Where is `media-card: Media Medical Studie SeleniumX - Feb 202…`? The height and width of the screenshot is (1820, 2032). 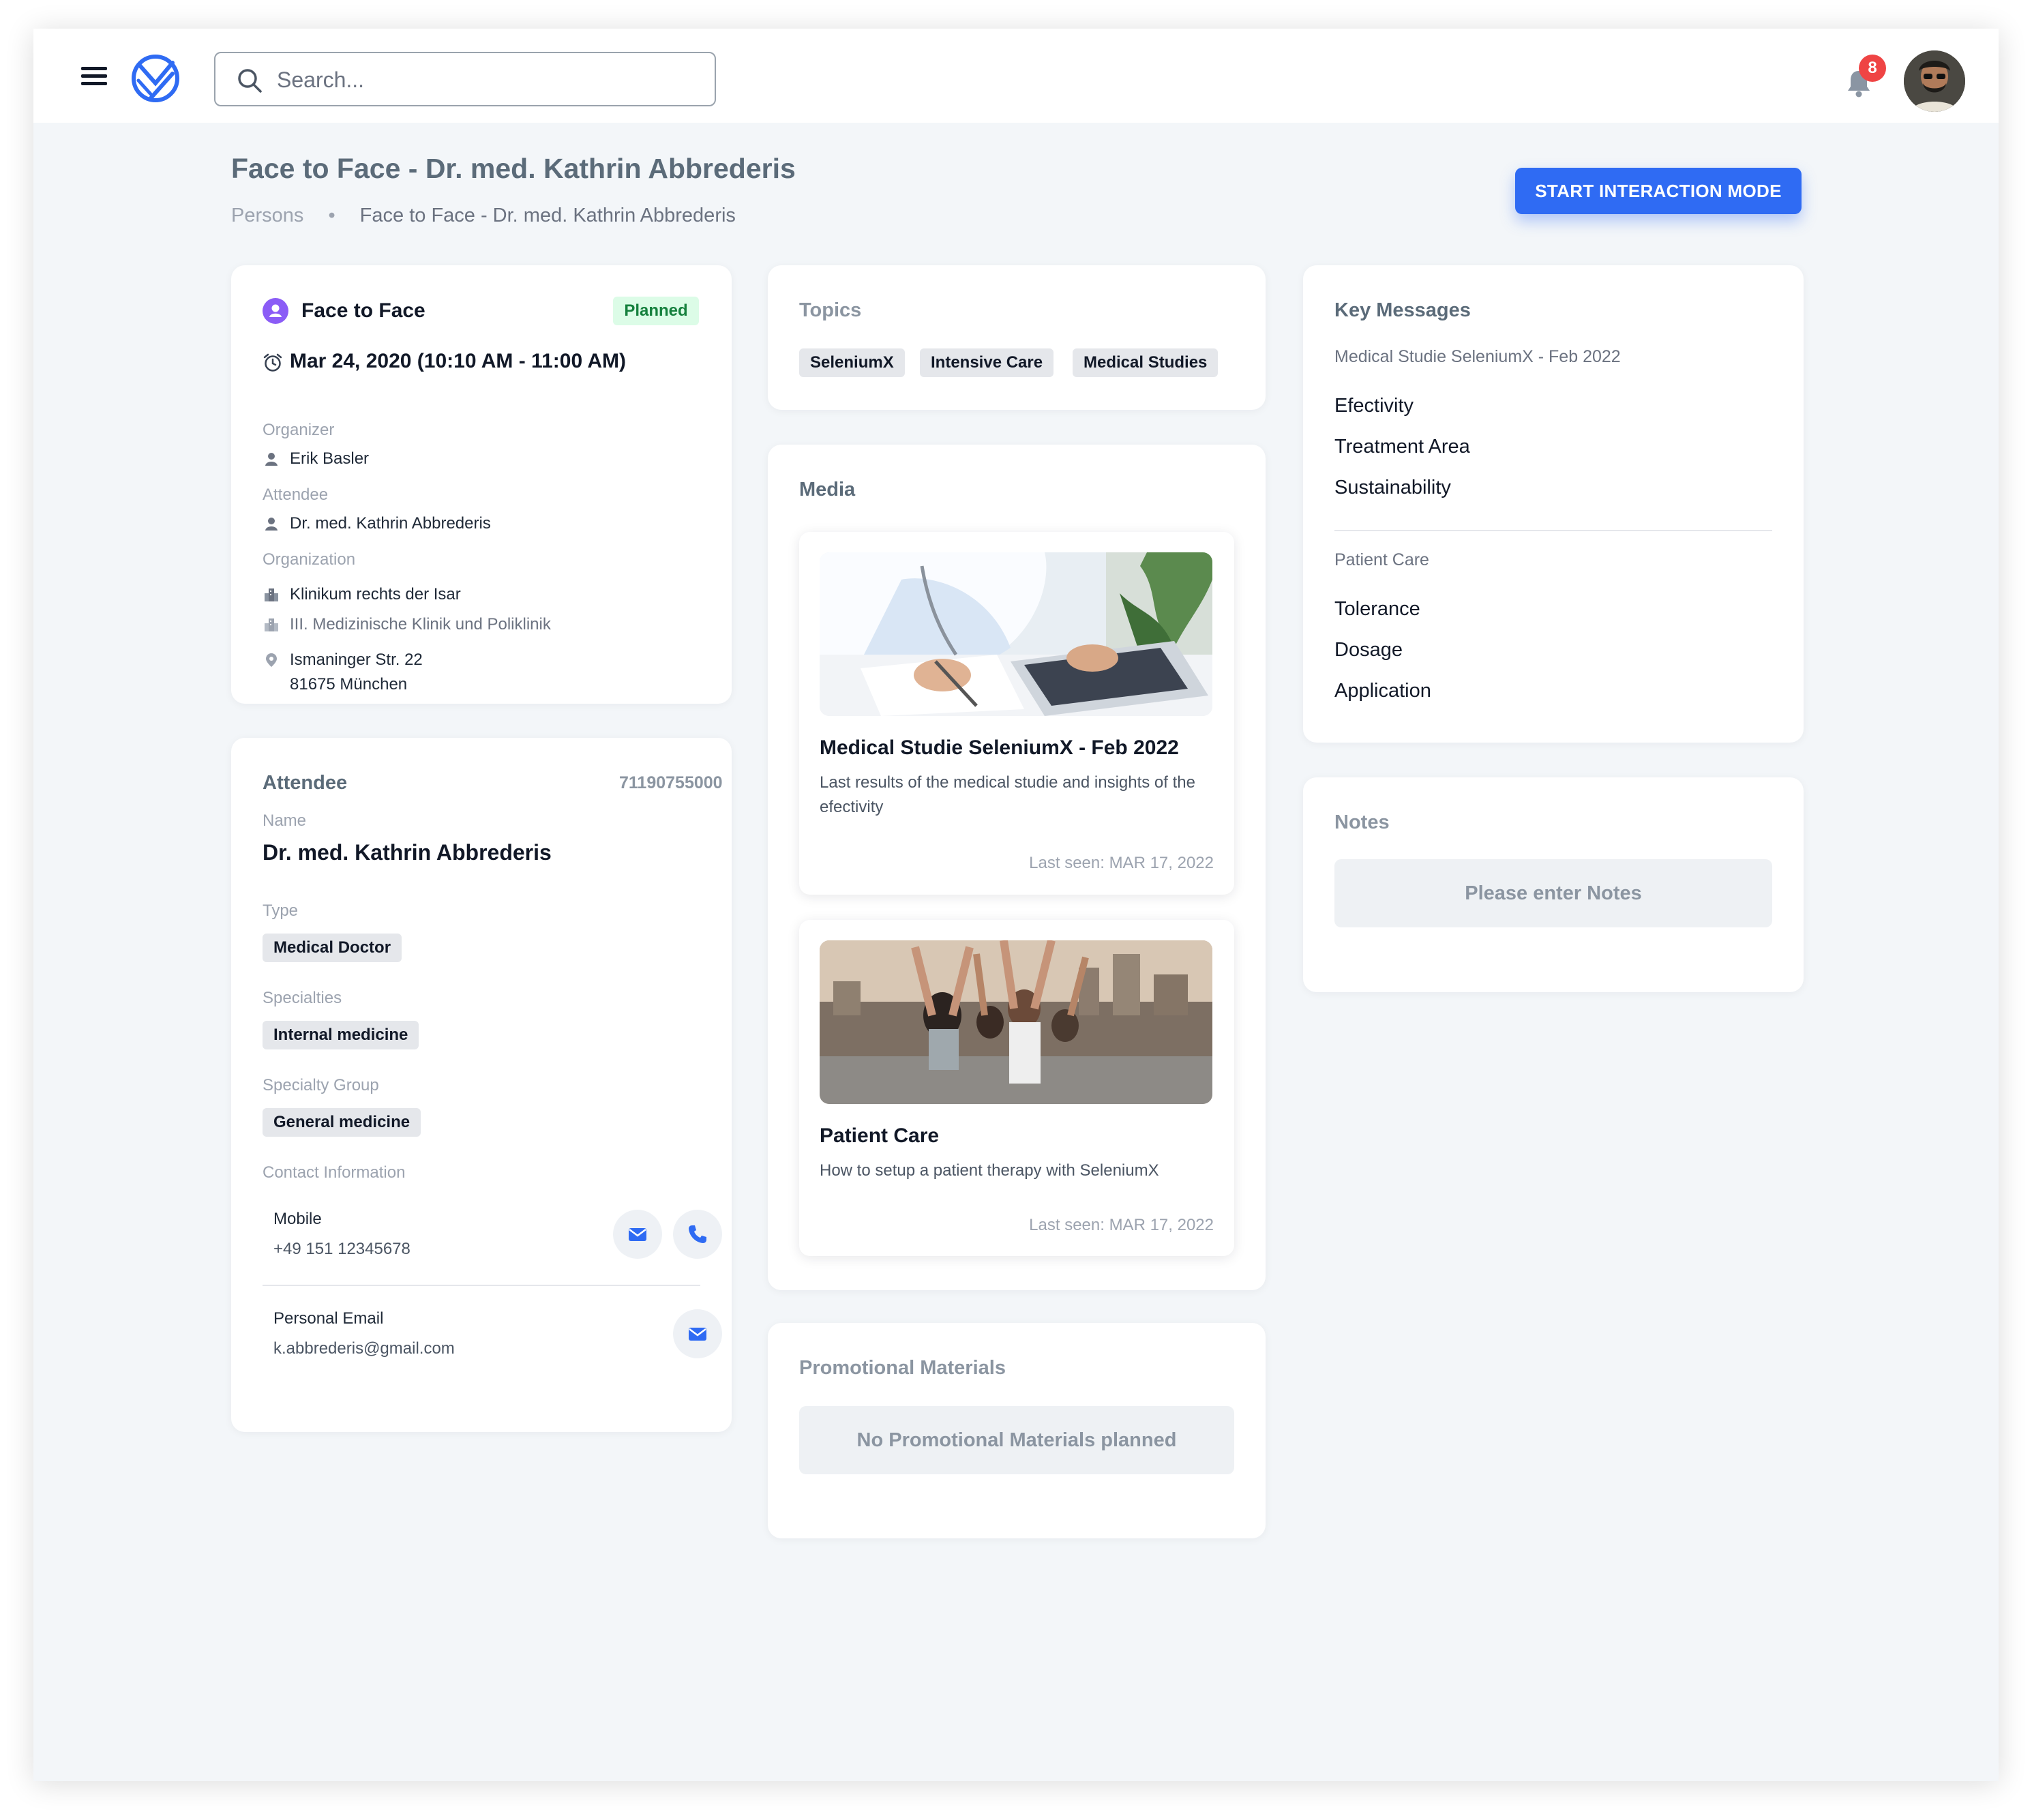 media-card: Media Medical Studie SeleniumX - Feb 202… is located at coordinates (1017, 867).